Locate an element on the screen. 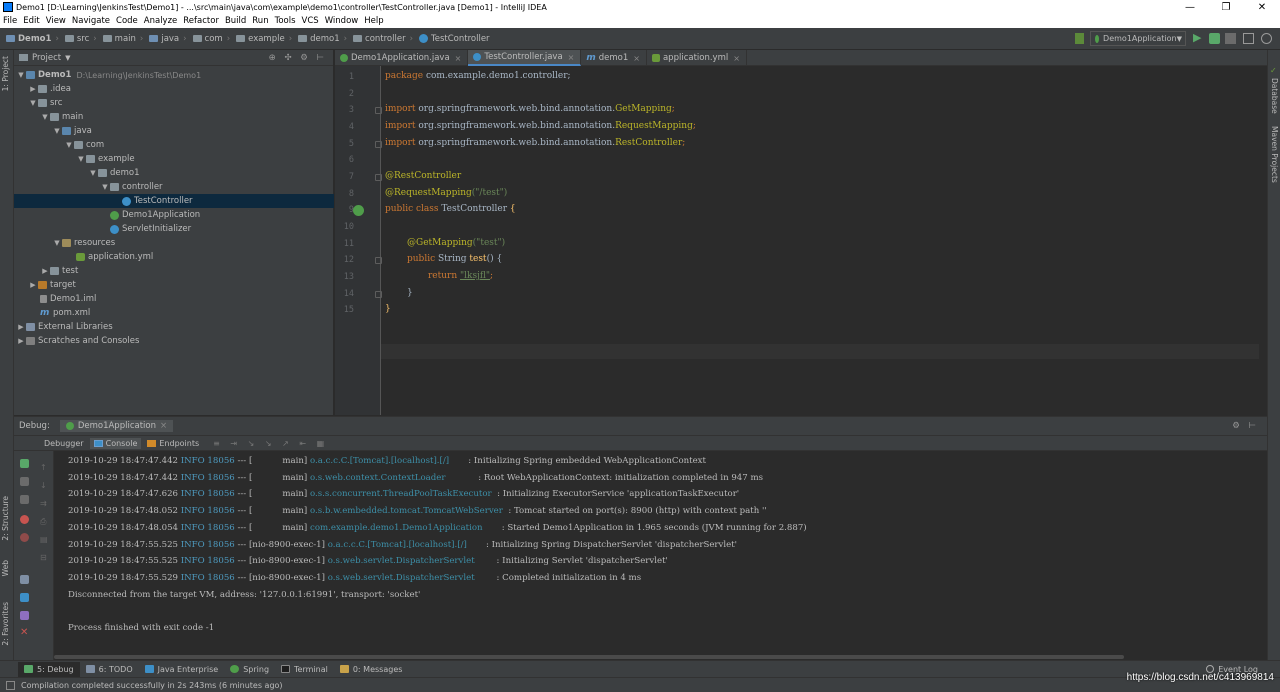 This screenshot has width=1280, height=692. tool-button-terminal: Terminal is located at coordinates (304, 669).